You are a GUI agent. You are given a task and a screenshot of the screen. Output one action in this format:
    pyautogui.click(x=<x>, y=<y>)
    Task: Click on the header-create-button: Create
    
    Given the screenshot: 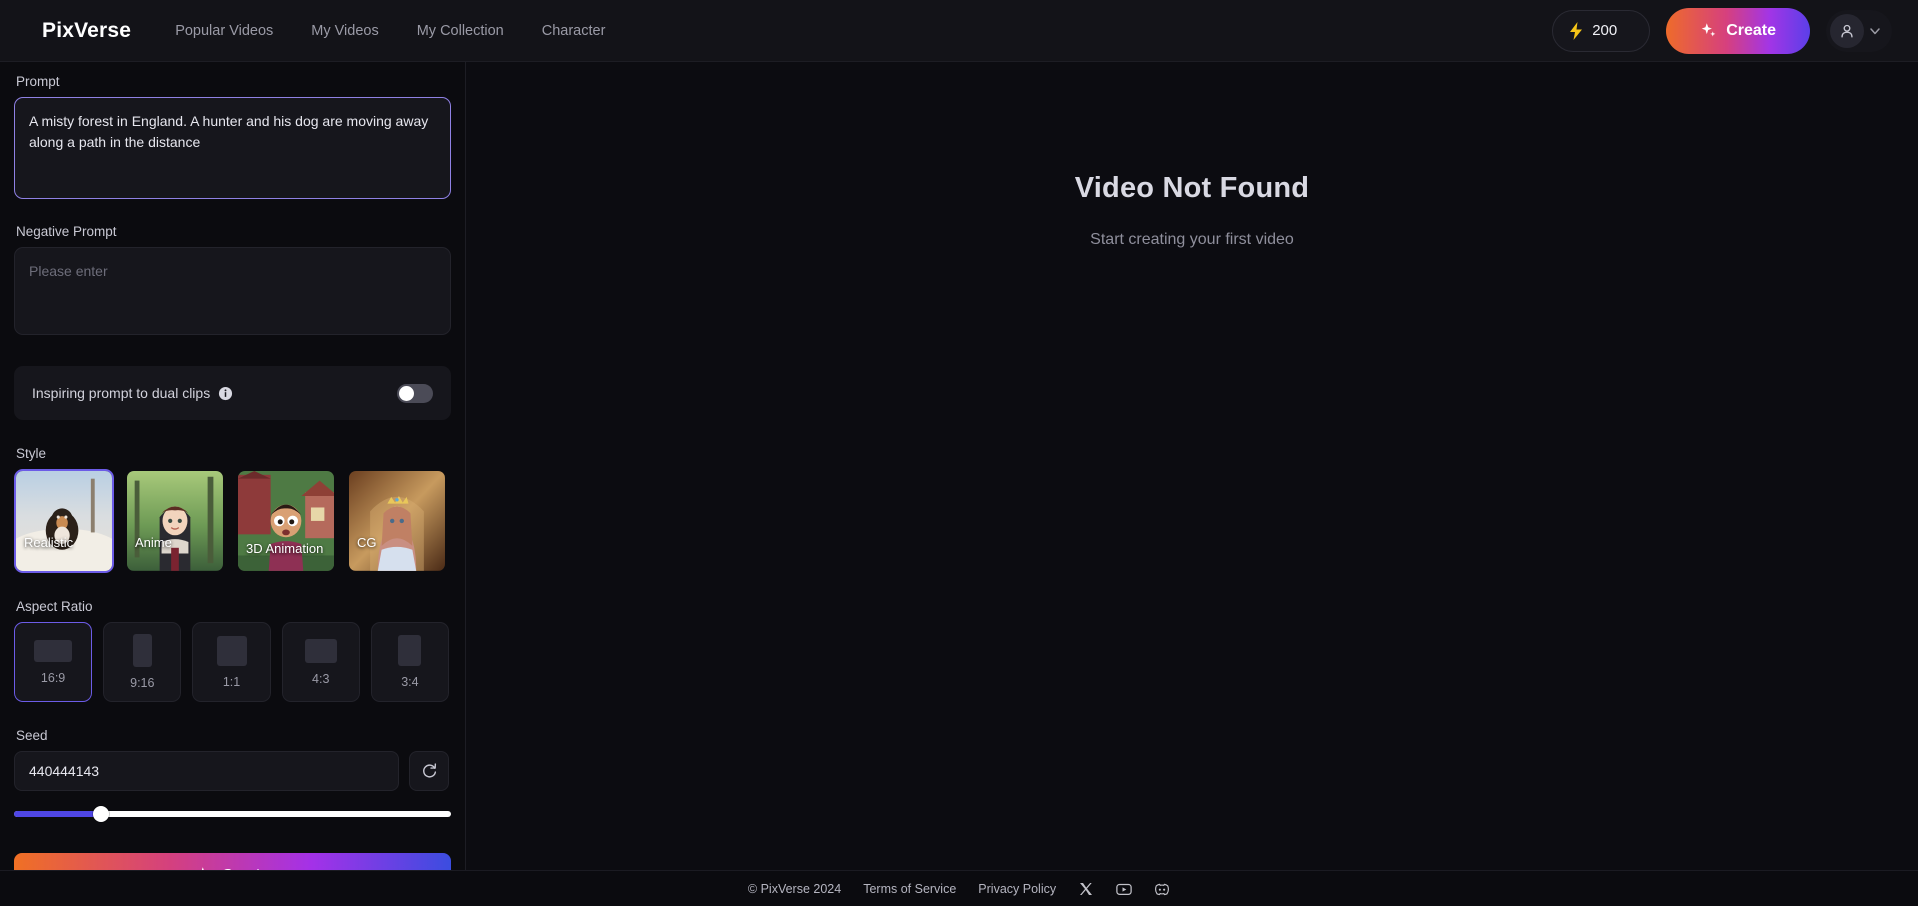 What is the action you would take?
    pyautogui.click(x=1738, y=30)
    